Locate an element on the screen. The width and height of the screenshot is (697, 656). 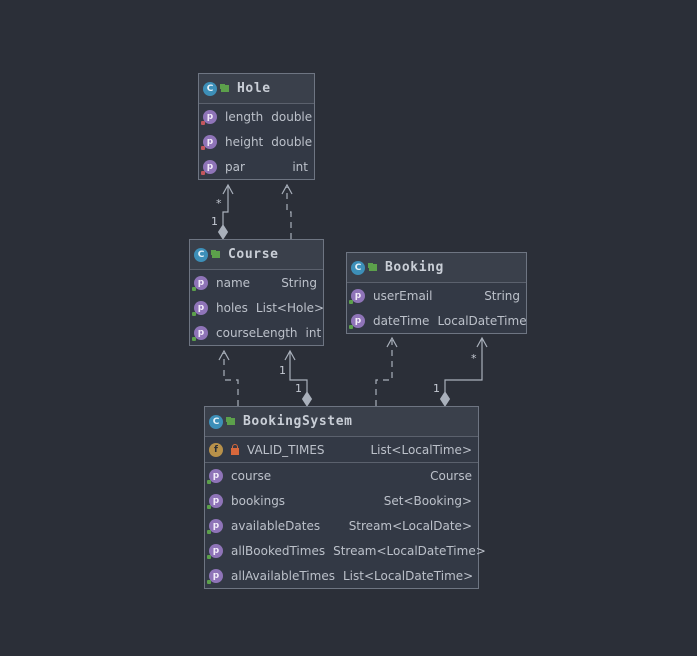
member-section: p length double p height double p par int is located at coordinates (256, 141).